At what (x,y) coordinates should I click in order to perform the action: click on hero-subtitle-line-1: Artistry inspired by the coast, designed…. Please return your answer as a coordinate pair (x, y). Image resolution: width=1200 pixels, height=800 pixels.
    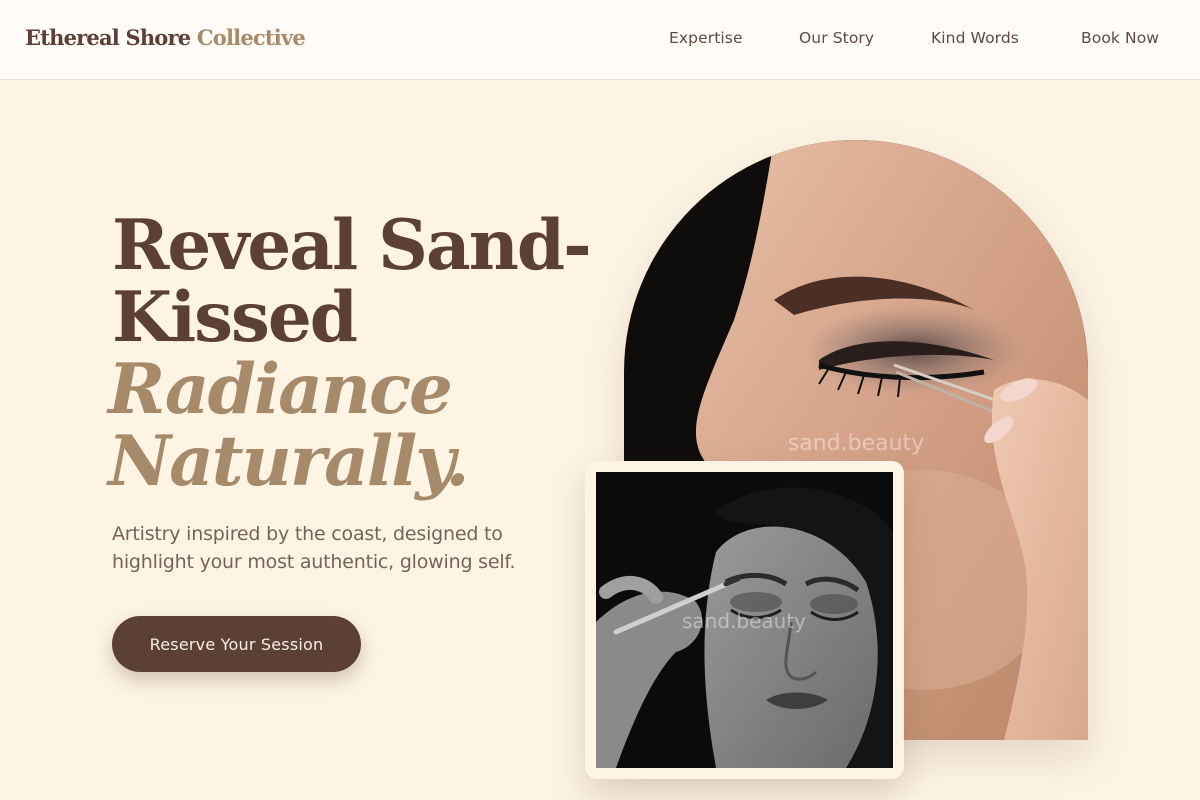
    Looking at the image, I should click on (307, 534).